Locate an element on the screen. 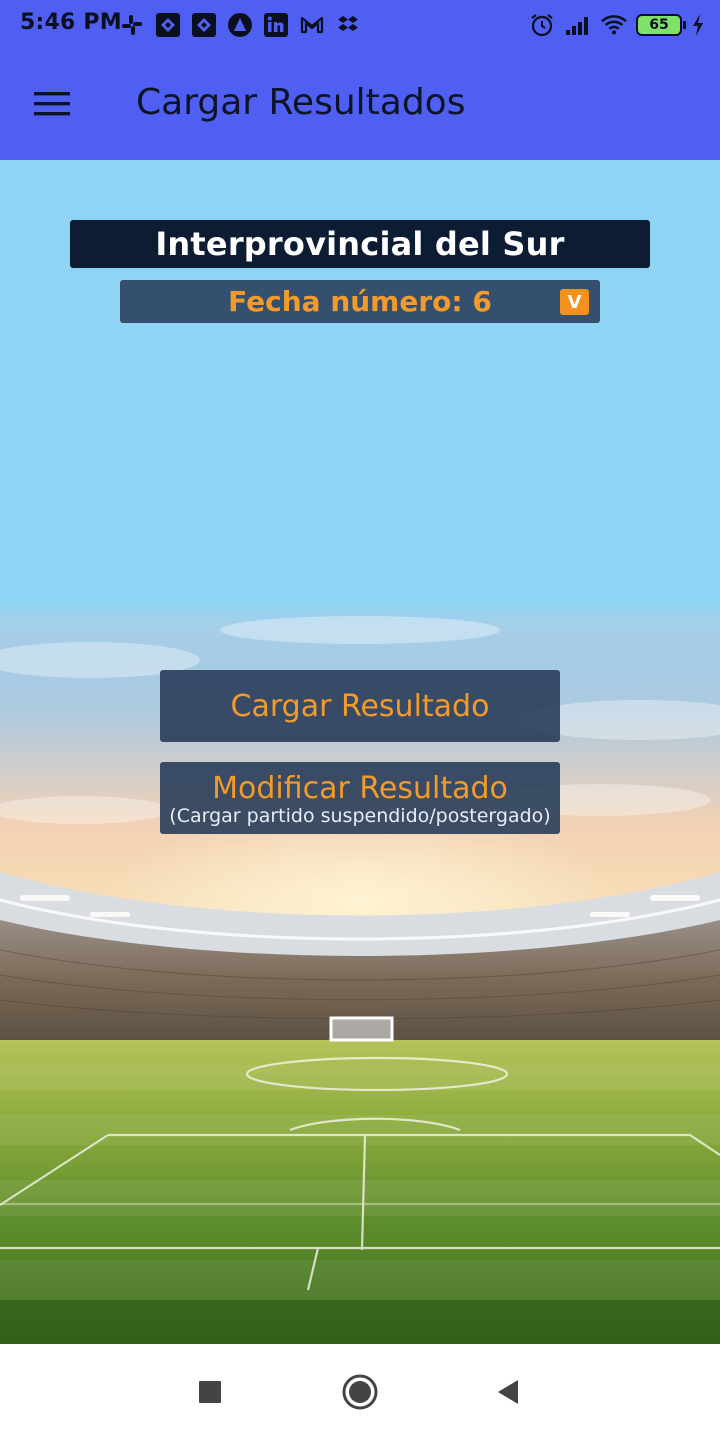  notification-app-icon is located at coordinates (240, 25).